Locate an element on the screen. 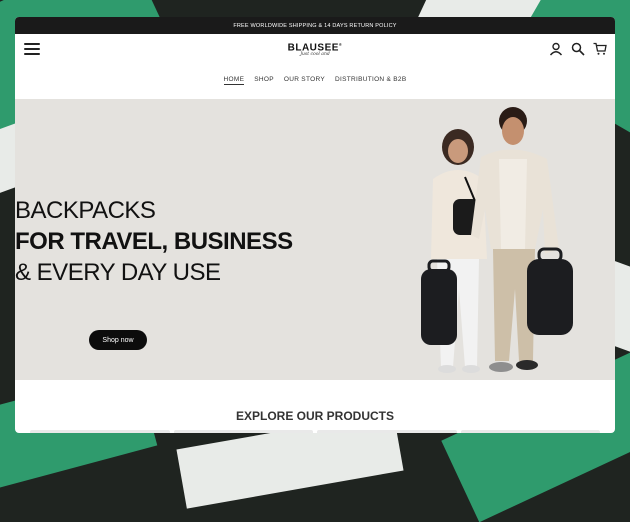 This screenshot has height=522, width=630. registered-mark: ® is located at coordinates (340, 44).